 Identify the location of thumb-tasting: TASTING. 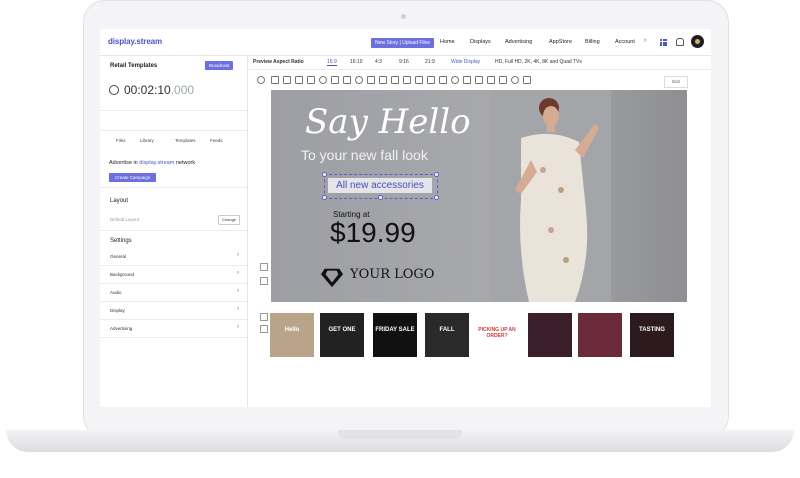
(652, 335).